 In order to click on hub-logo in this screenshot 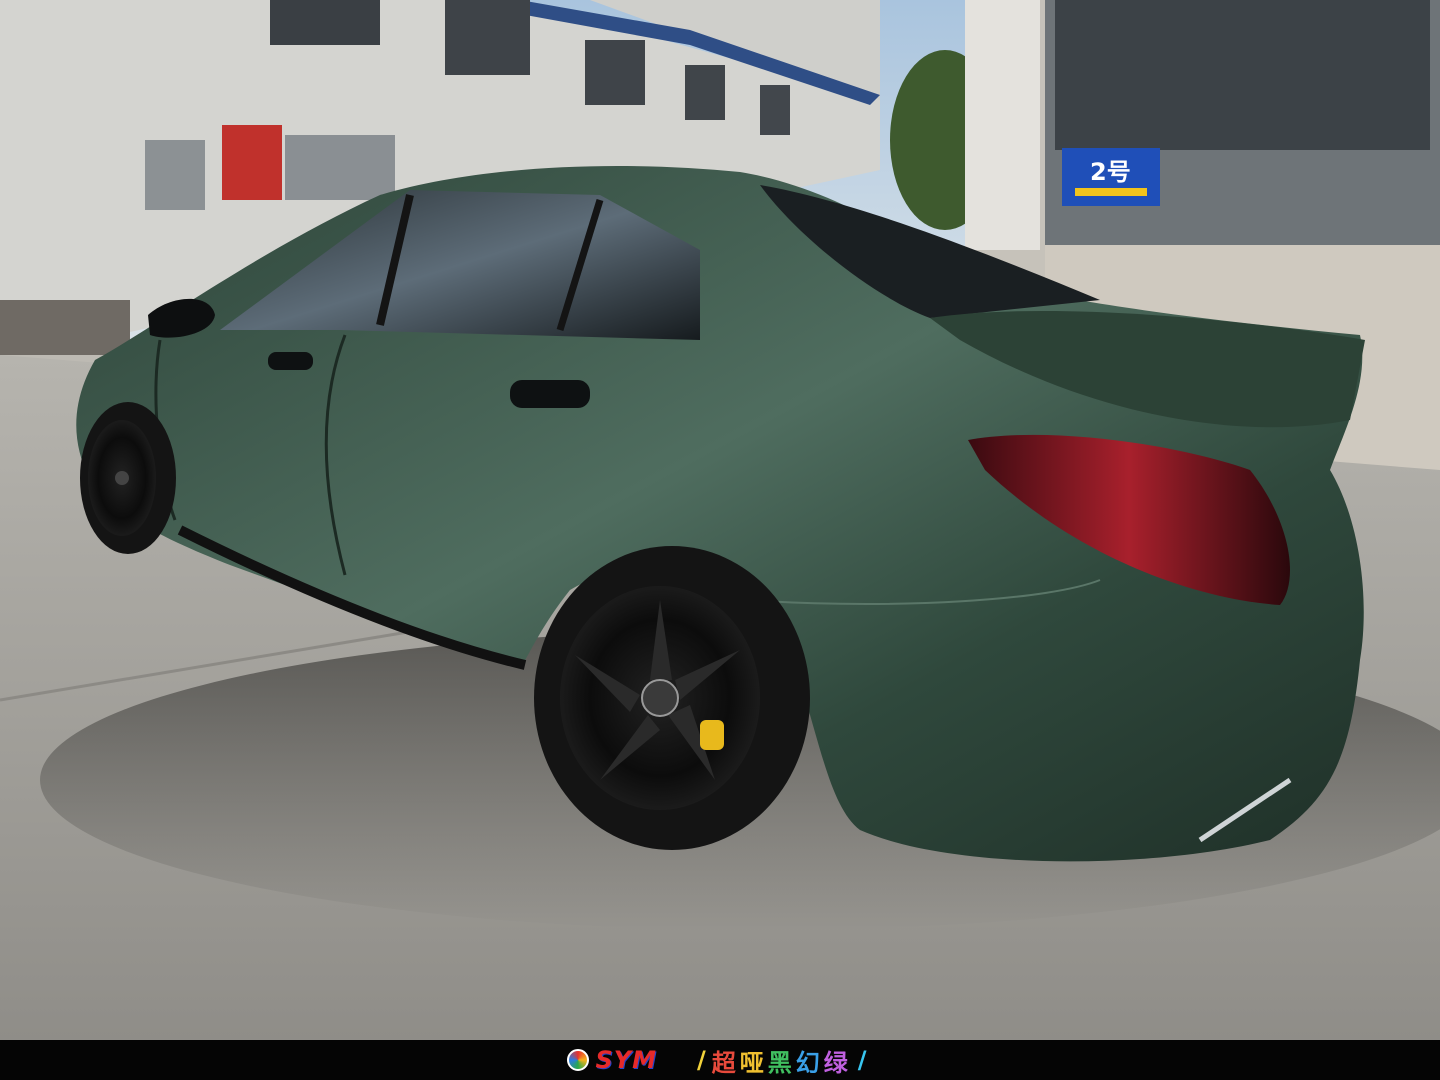, I will do `click(660, 698)`.